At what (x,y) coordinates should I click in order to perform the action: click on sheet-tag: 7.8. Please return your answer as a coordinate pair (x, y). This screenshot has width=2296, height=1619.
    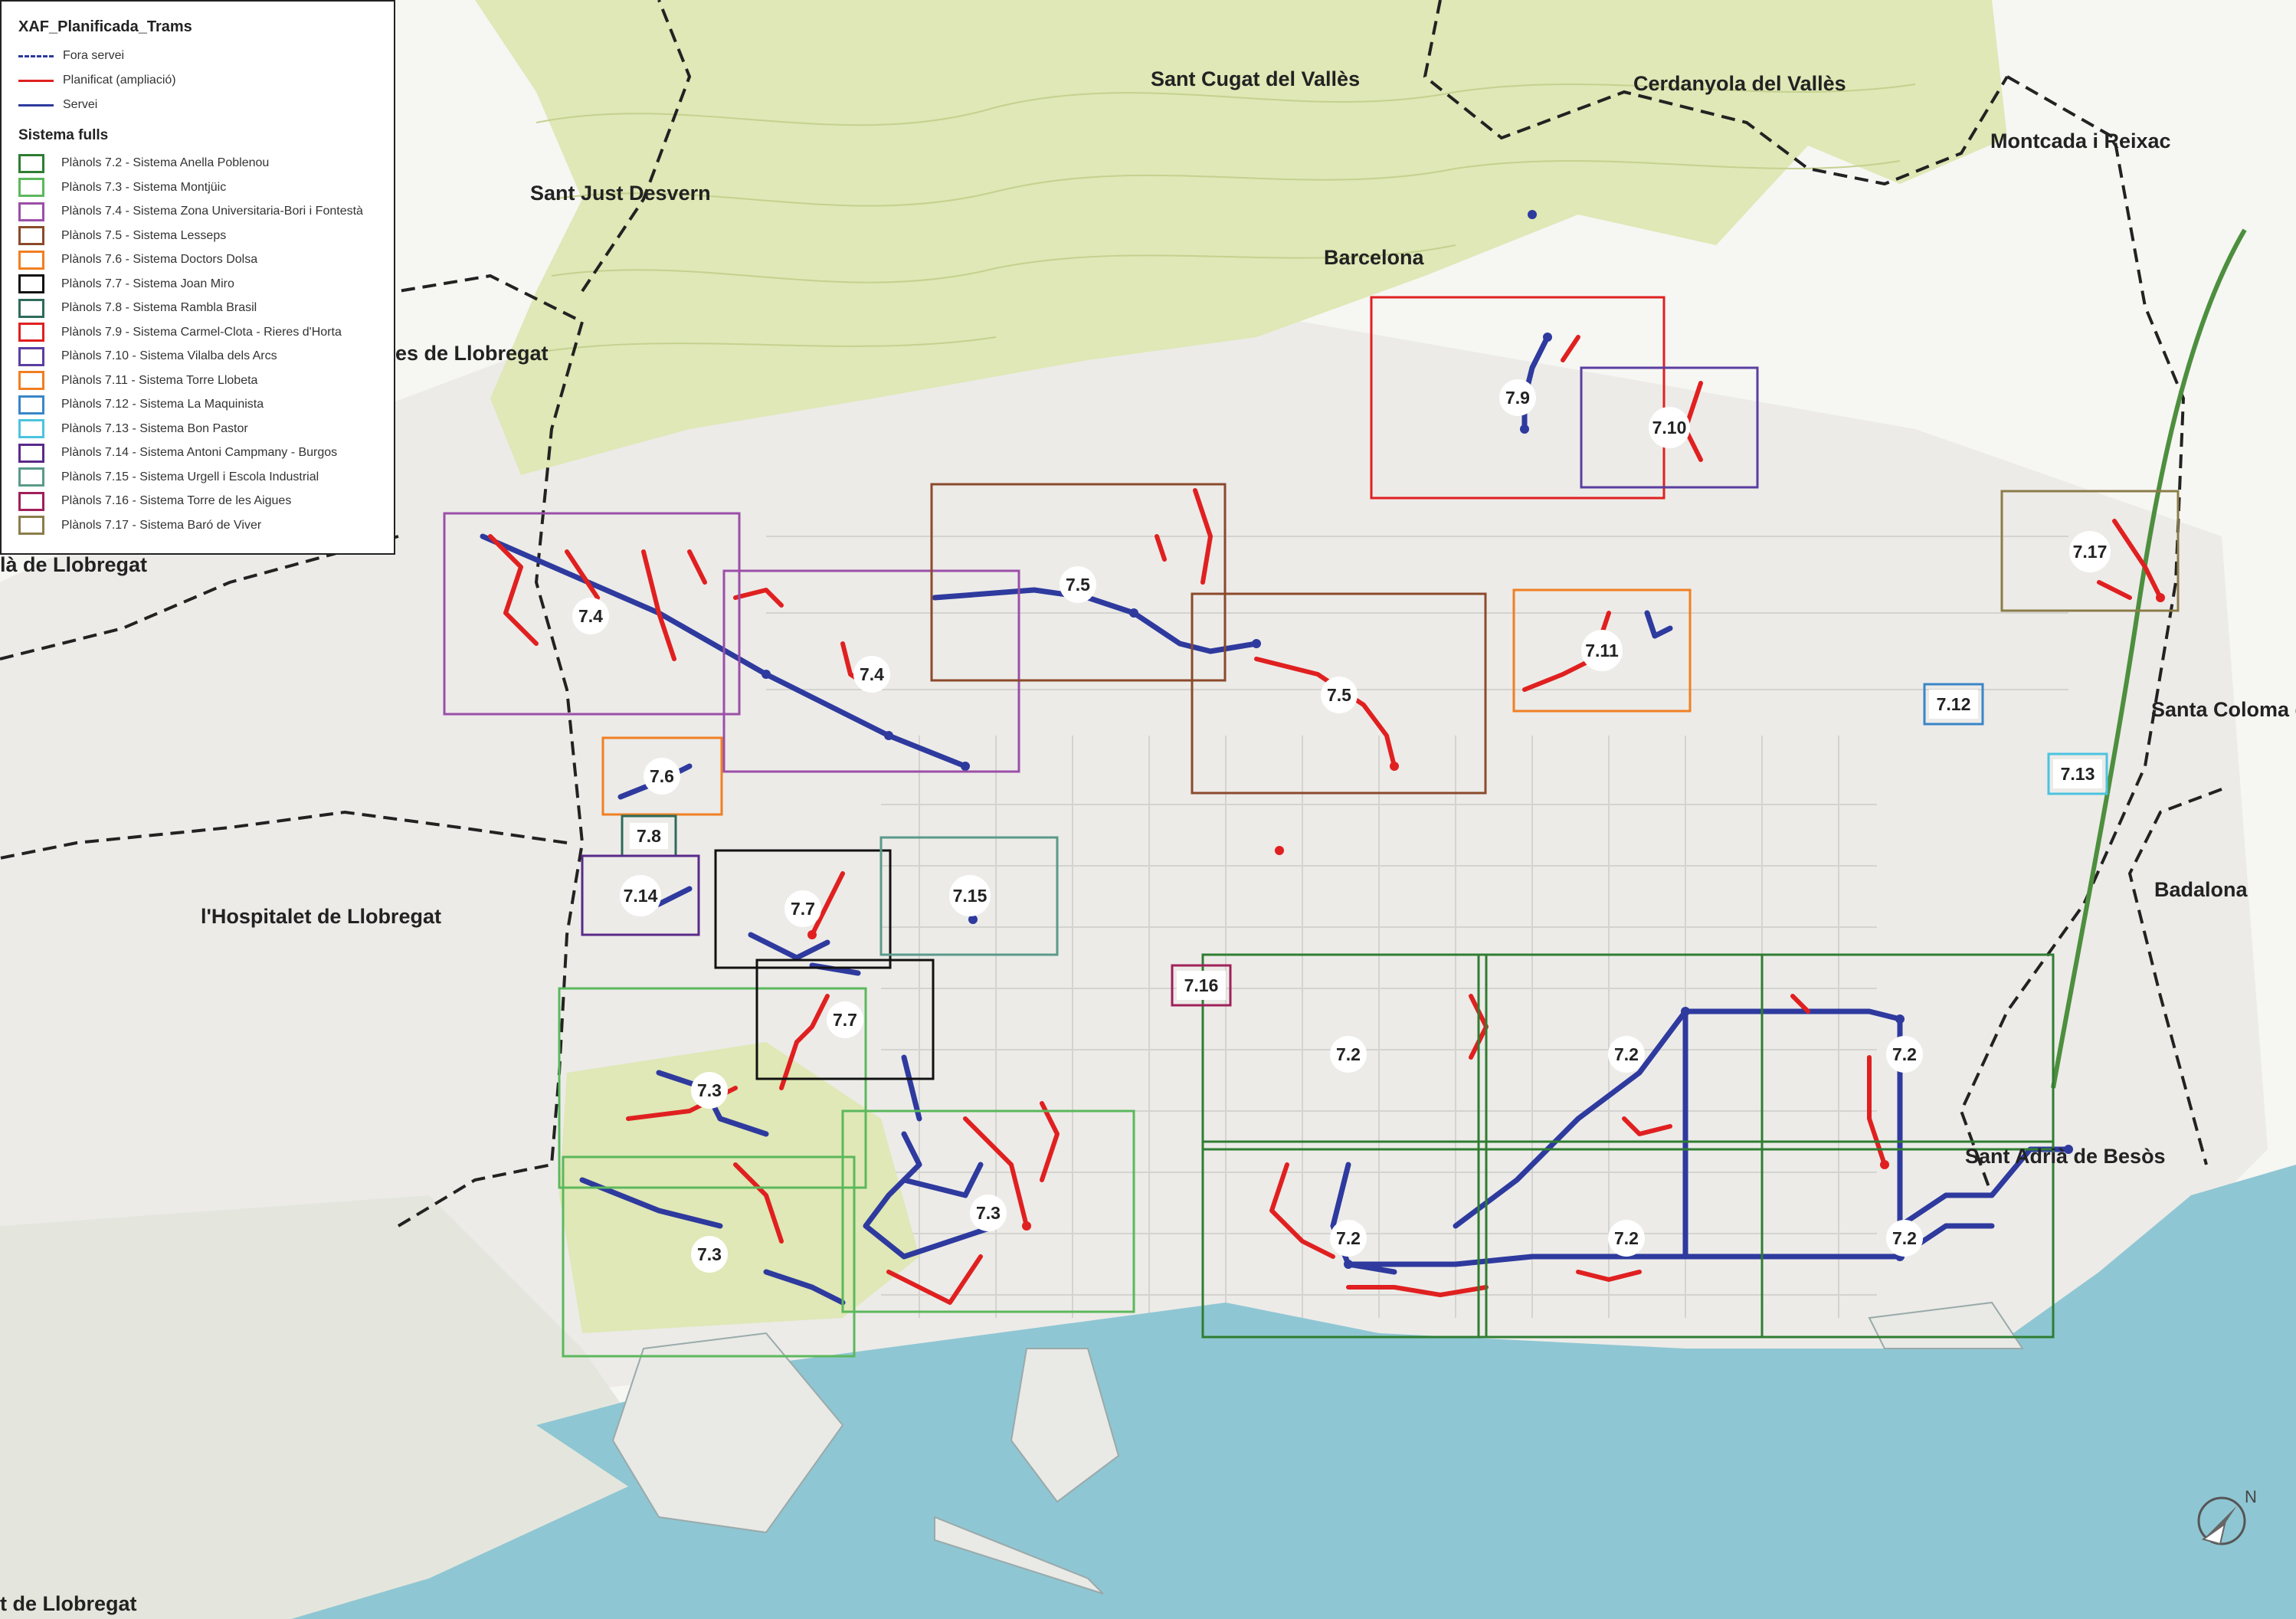
    Looking at the image, I should click on (649, 836).